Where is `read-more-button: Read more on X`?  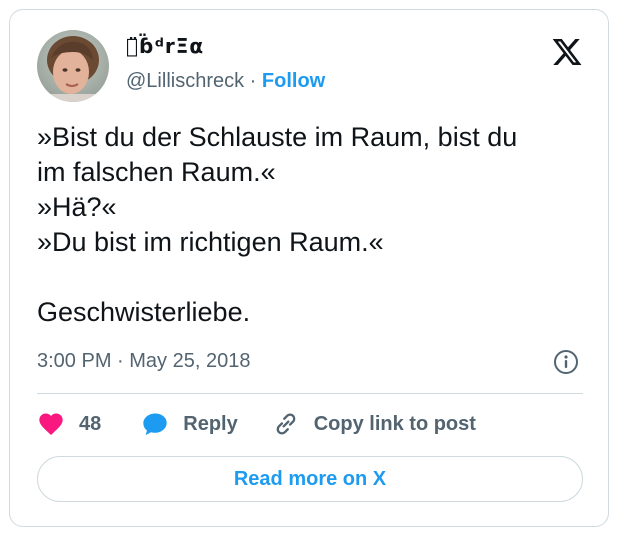
read-more-button: Read more on X is located at coordinates (310, 479).